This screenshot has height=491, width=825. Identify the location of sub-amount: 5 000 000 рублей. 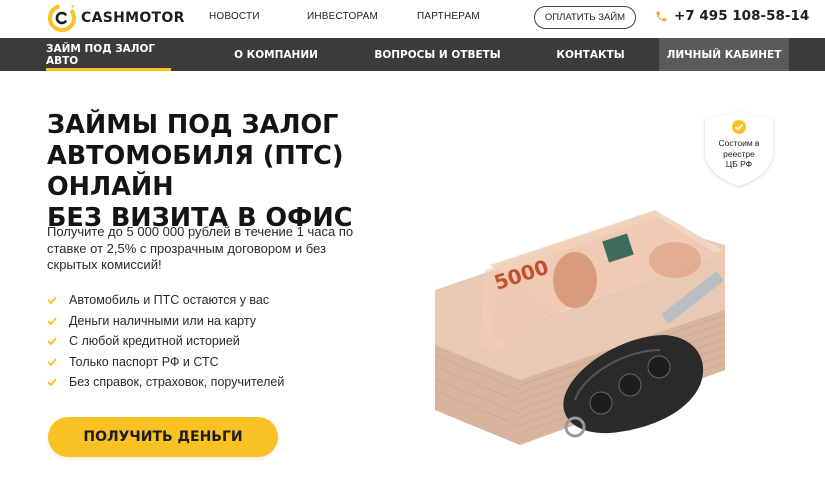
(178, 231).